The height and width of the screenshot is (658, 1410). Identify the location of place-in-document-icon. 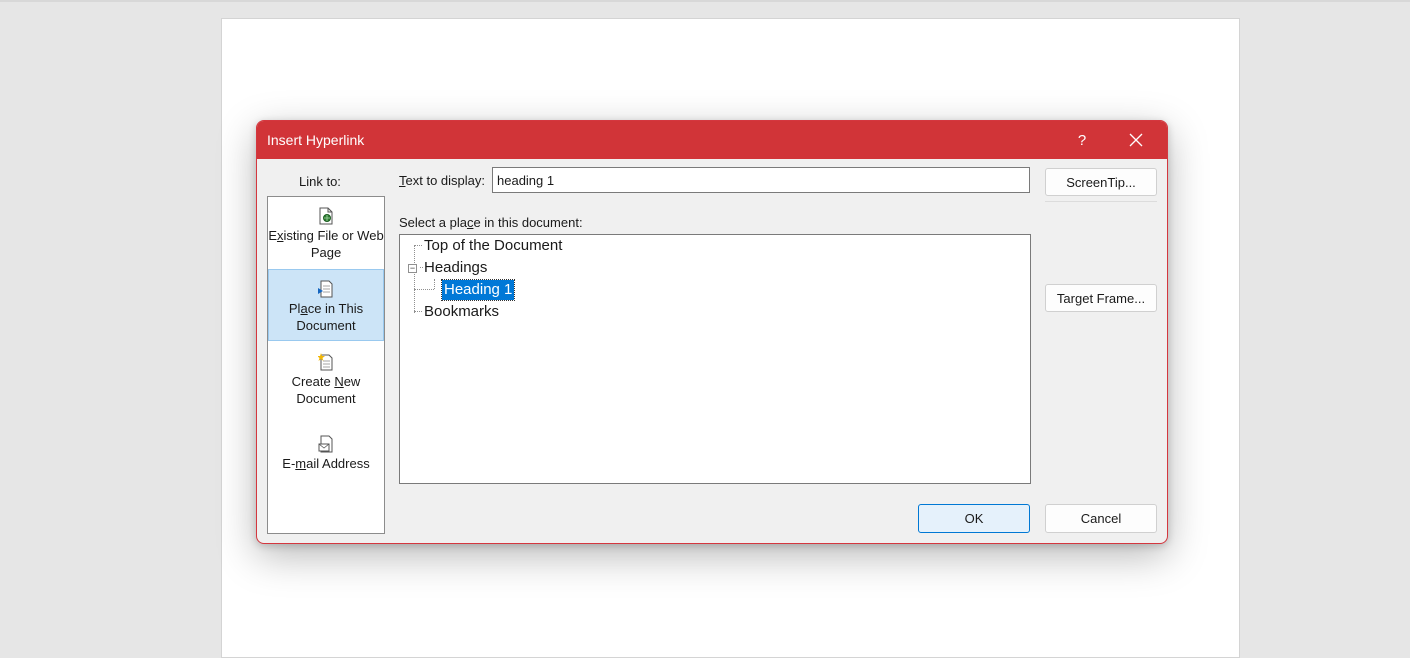
(325, 289).